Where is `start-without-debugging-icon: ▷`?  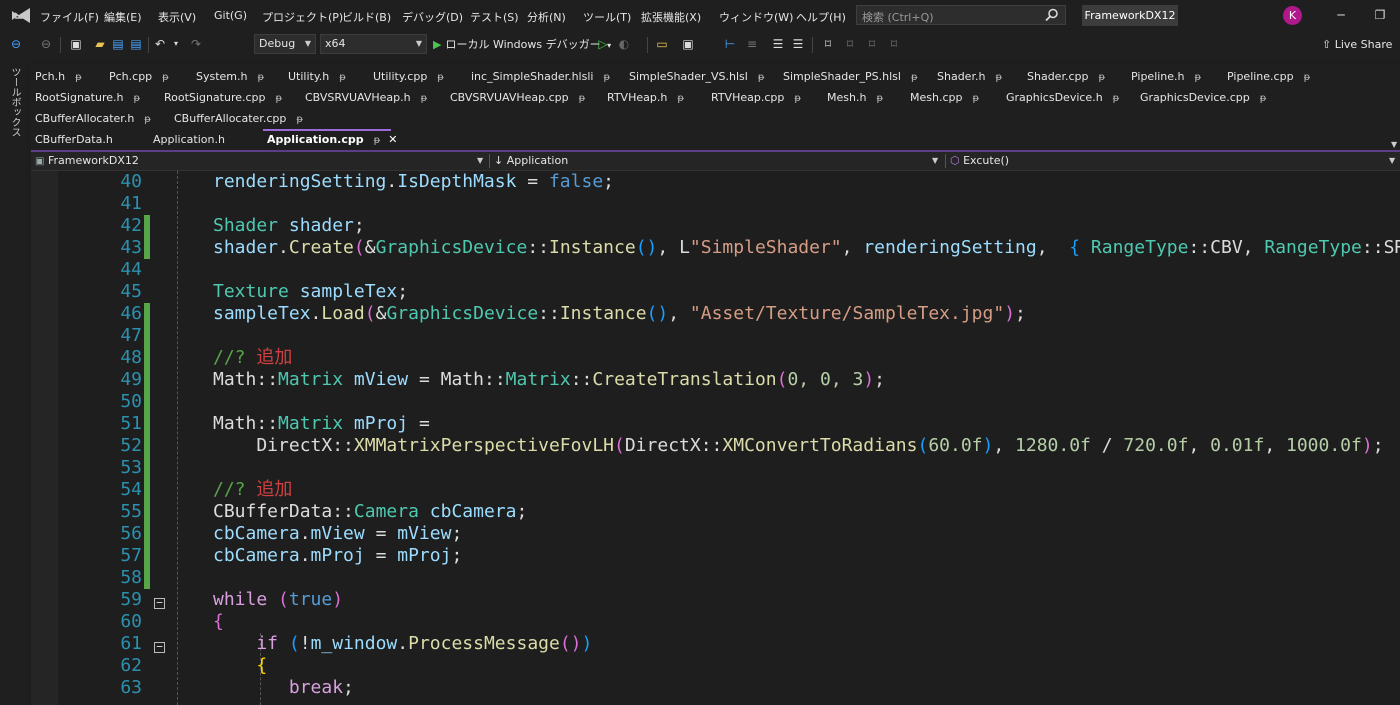
start-without-debugging-icon: ▷ is located at coordinates (603, 44).